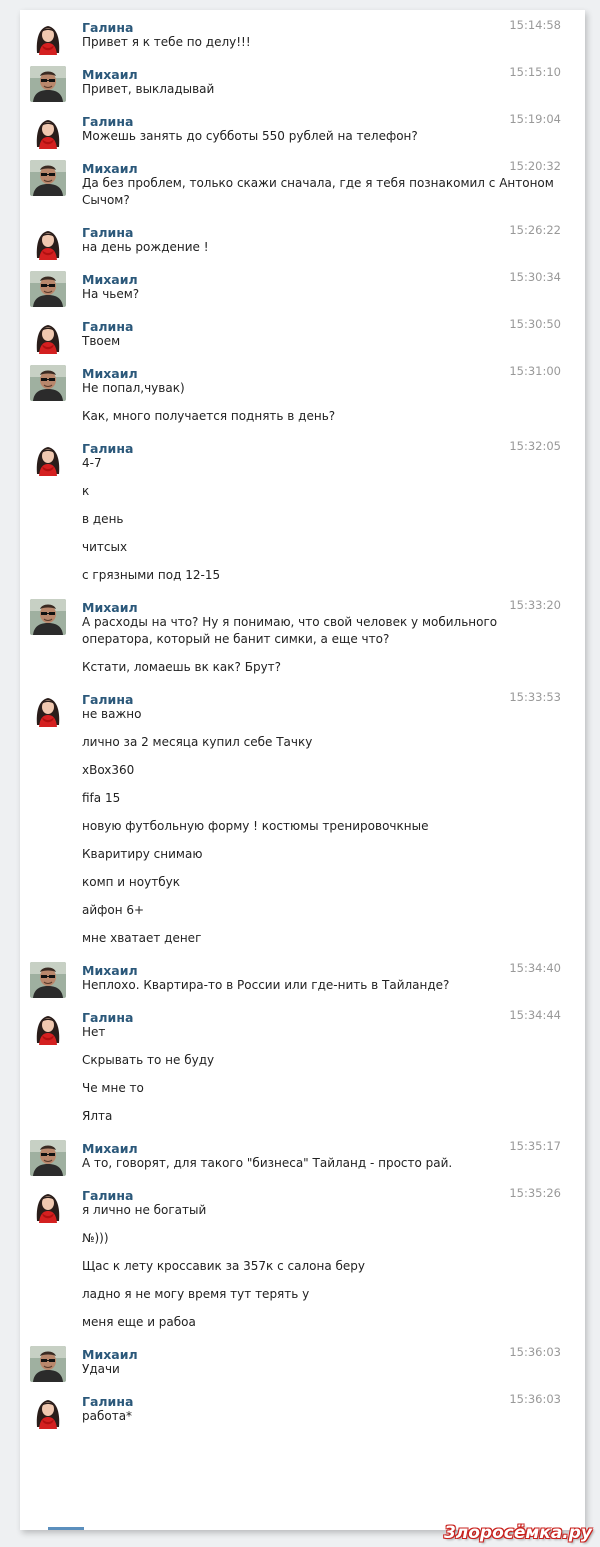 The width and height of the screenshot is (600, 1547). Describe the element at coordinates (302, 33) in the screenshot. I see `message-item: Галина 15:14:58 Привет я к тебе по делу!!!` at that location.